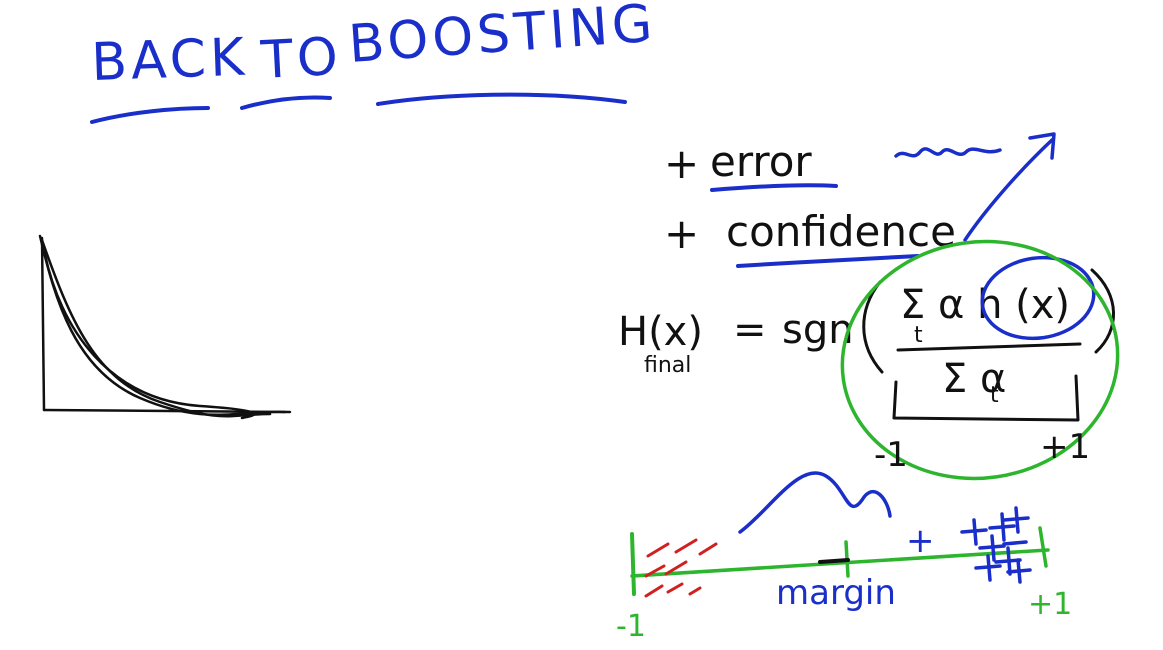 The image size is (1163, 650). I want to click on title-word-boosting: BOOSTING, so click(502, 37).